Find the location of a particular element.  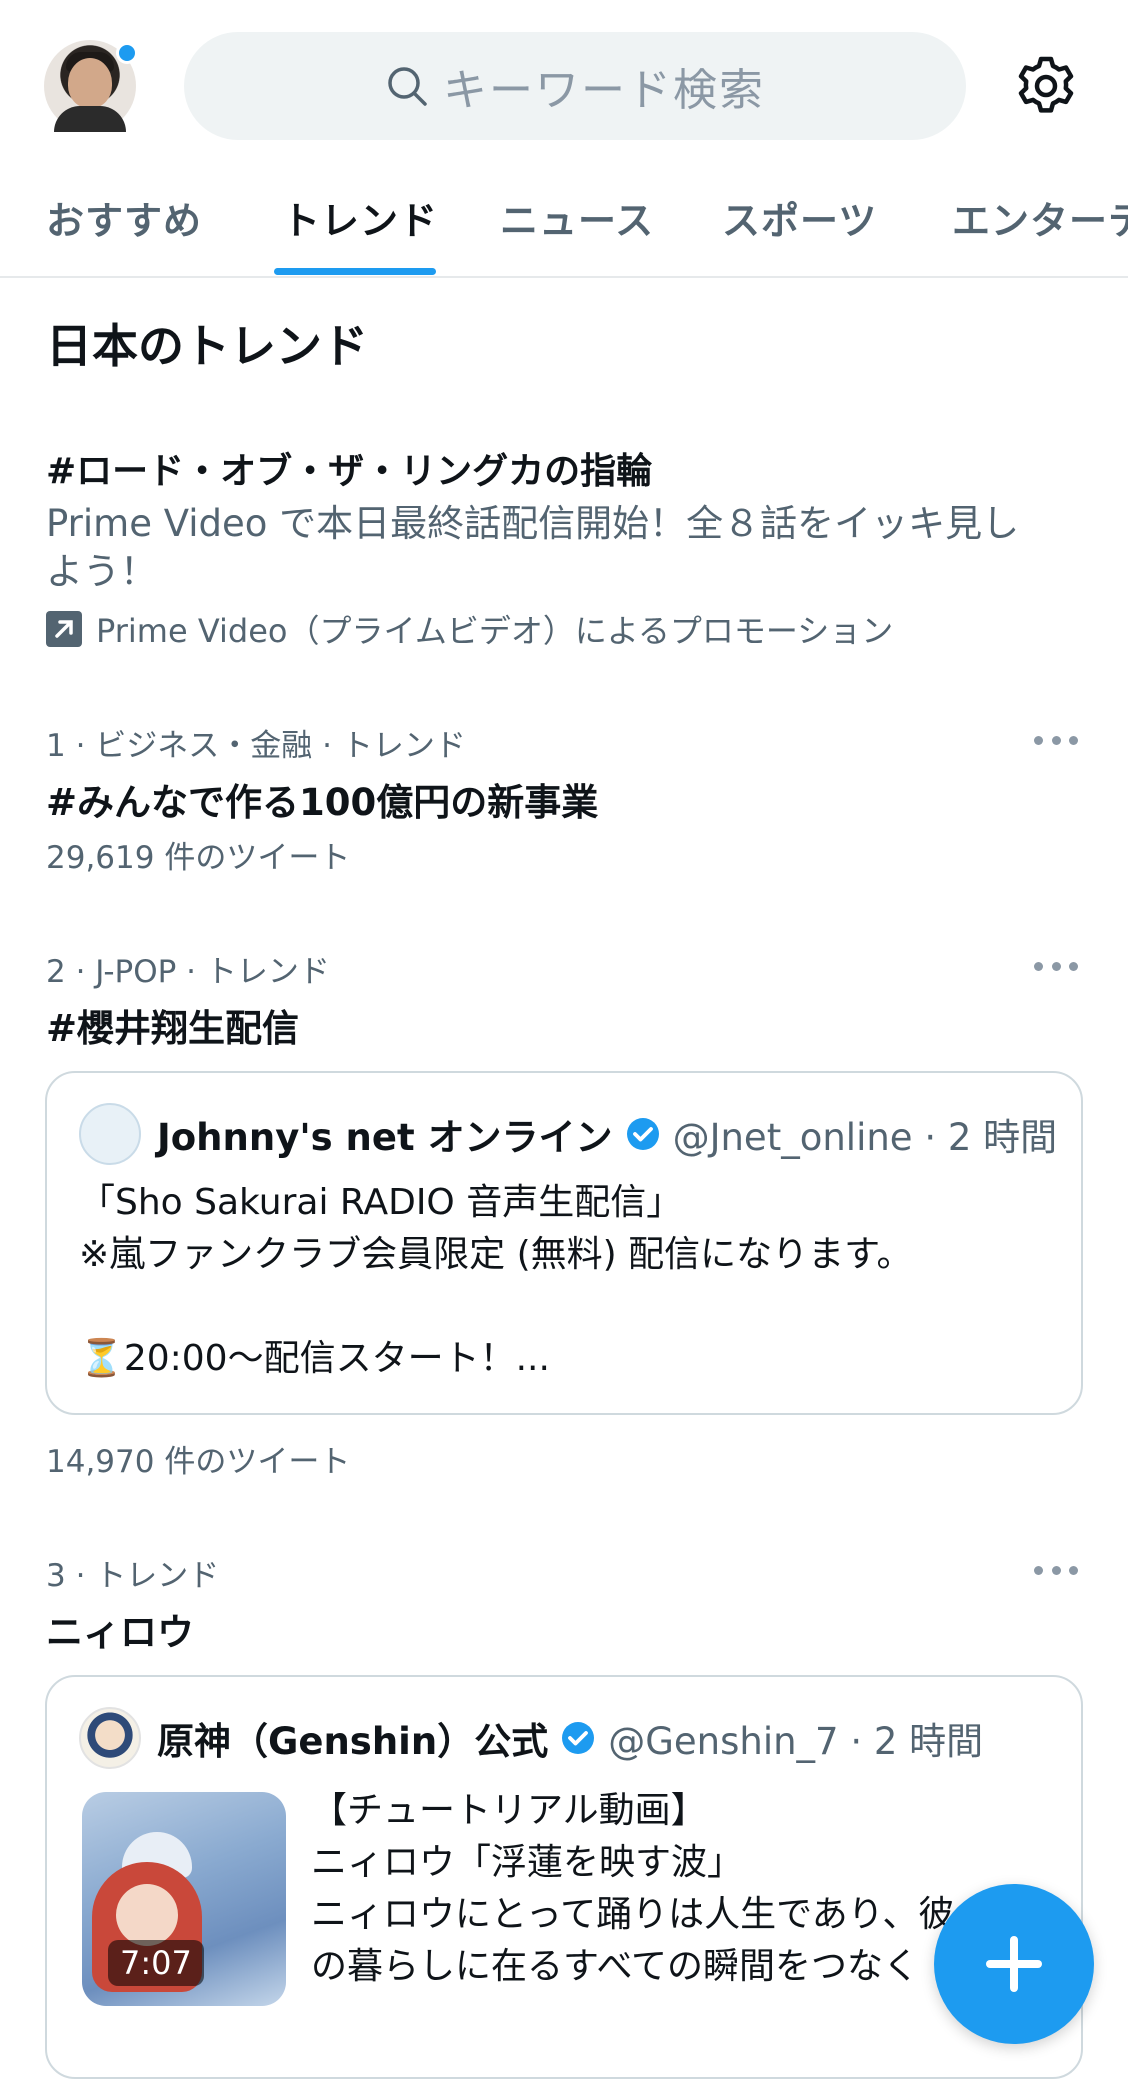

promoted-trend-description: Prime Video で本日最終話配信開始！全８話をイッキ見しよう！ is located at coordinates (533, 547).